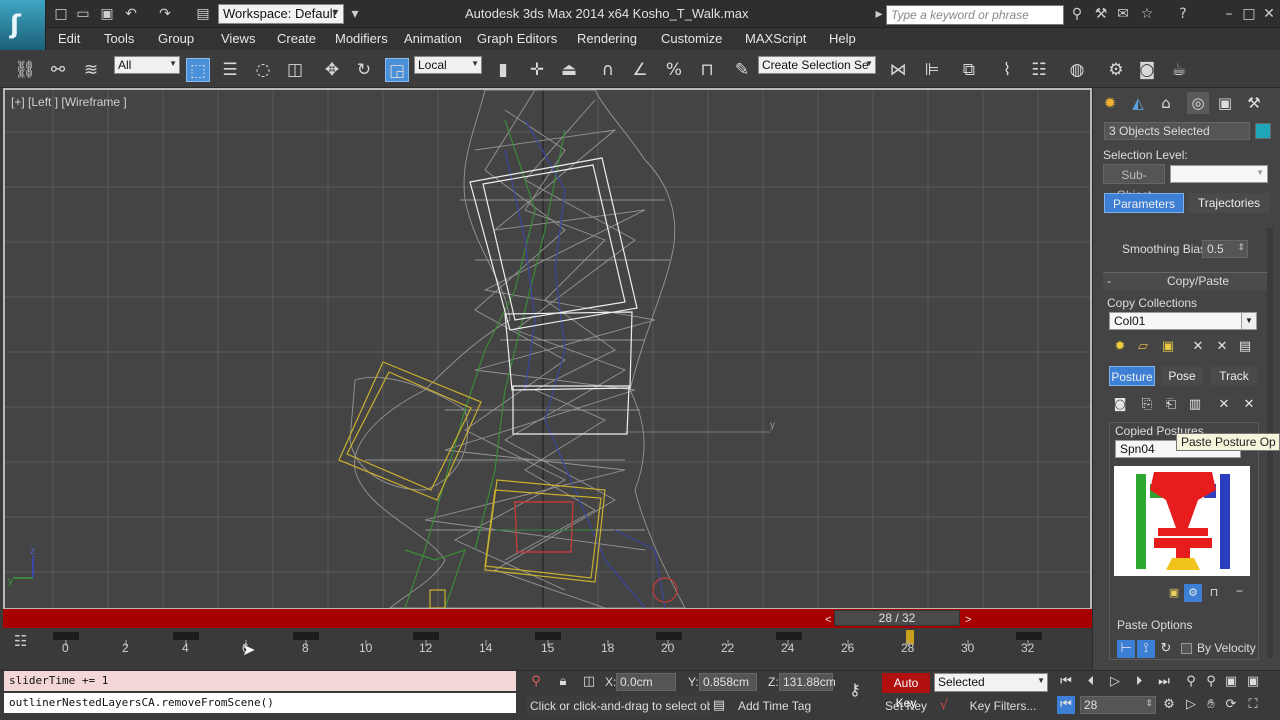  I want to click on max-load-icon: ▤, so click(1245, 347).